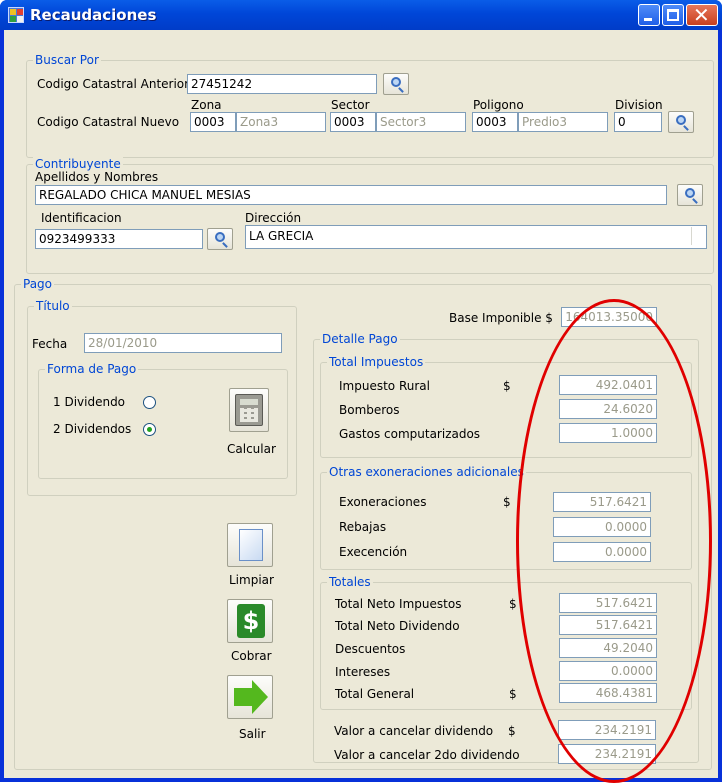  I want to click on anterior-label: Codigo Catastral Anterior, so click(113, 84).